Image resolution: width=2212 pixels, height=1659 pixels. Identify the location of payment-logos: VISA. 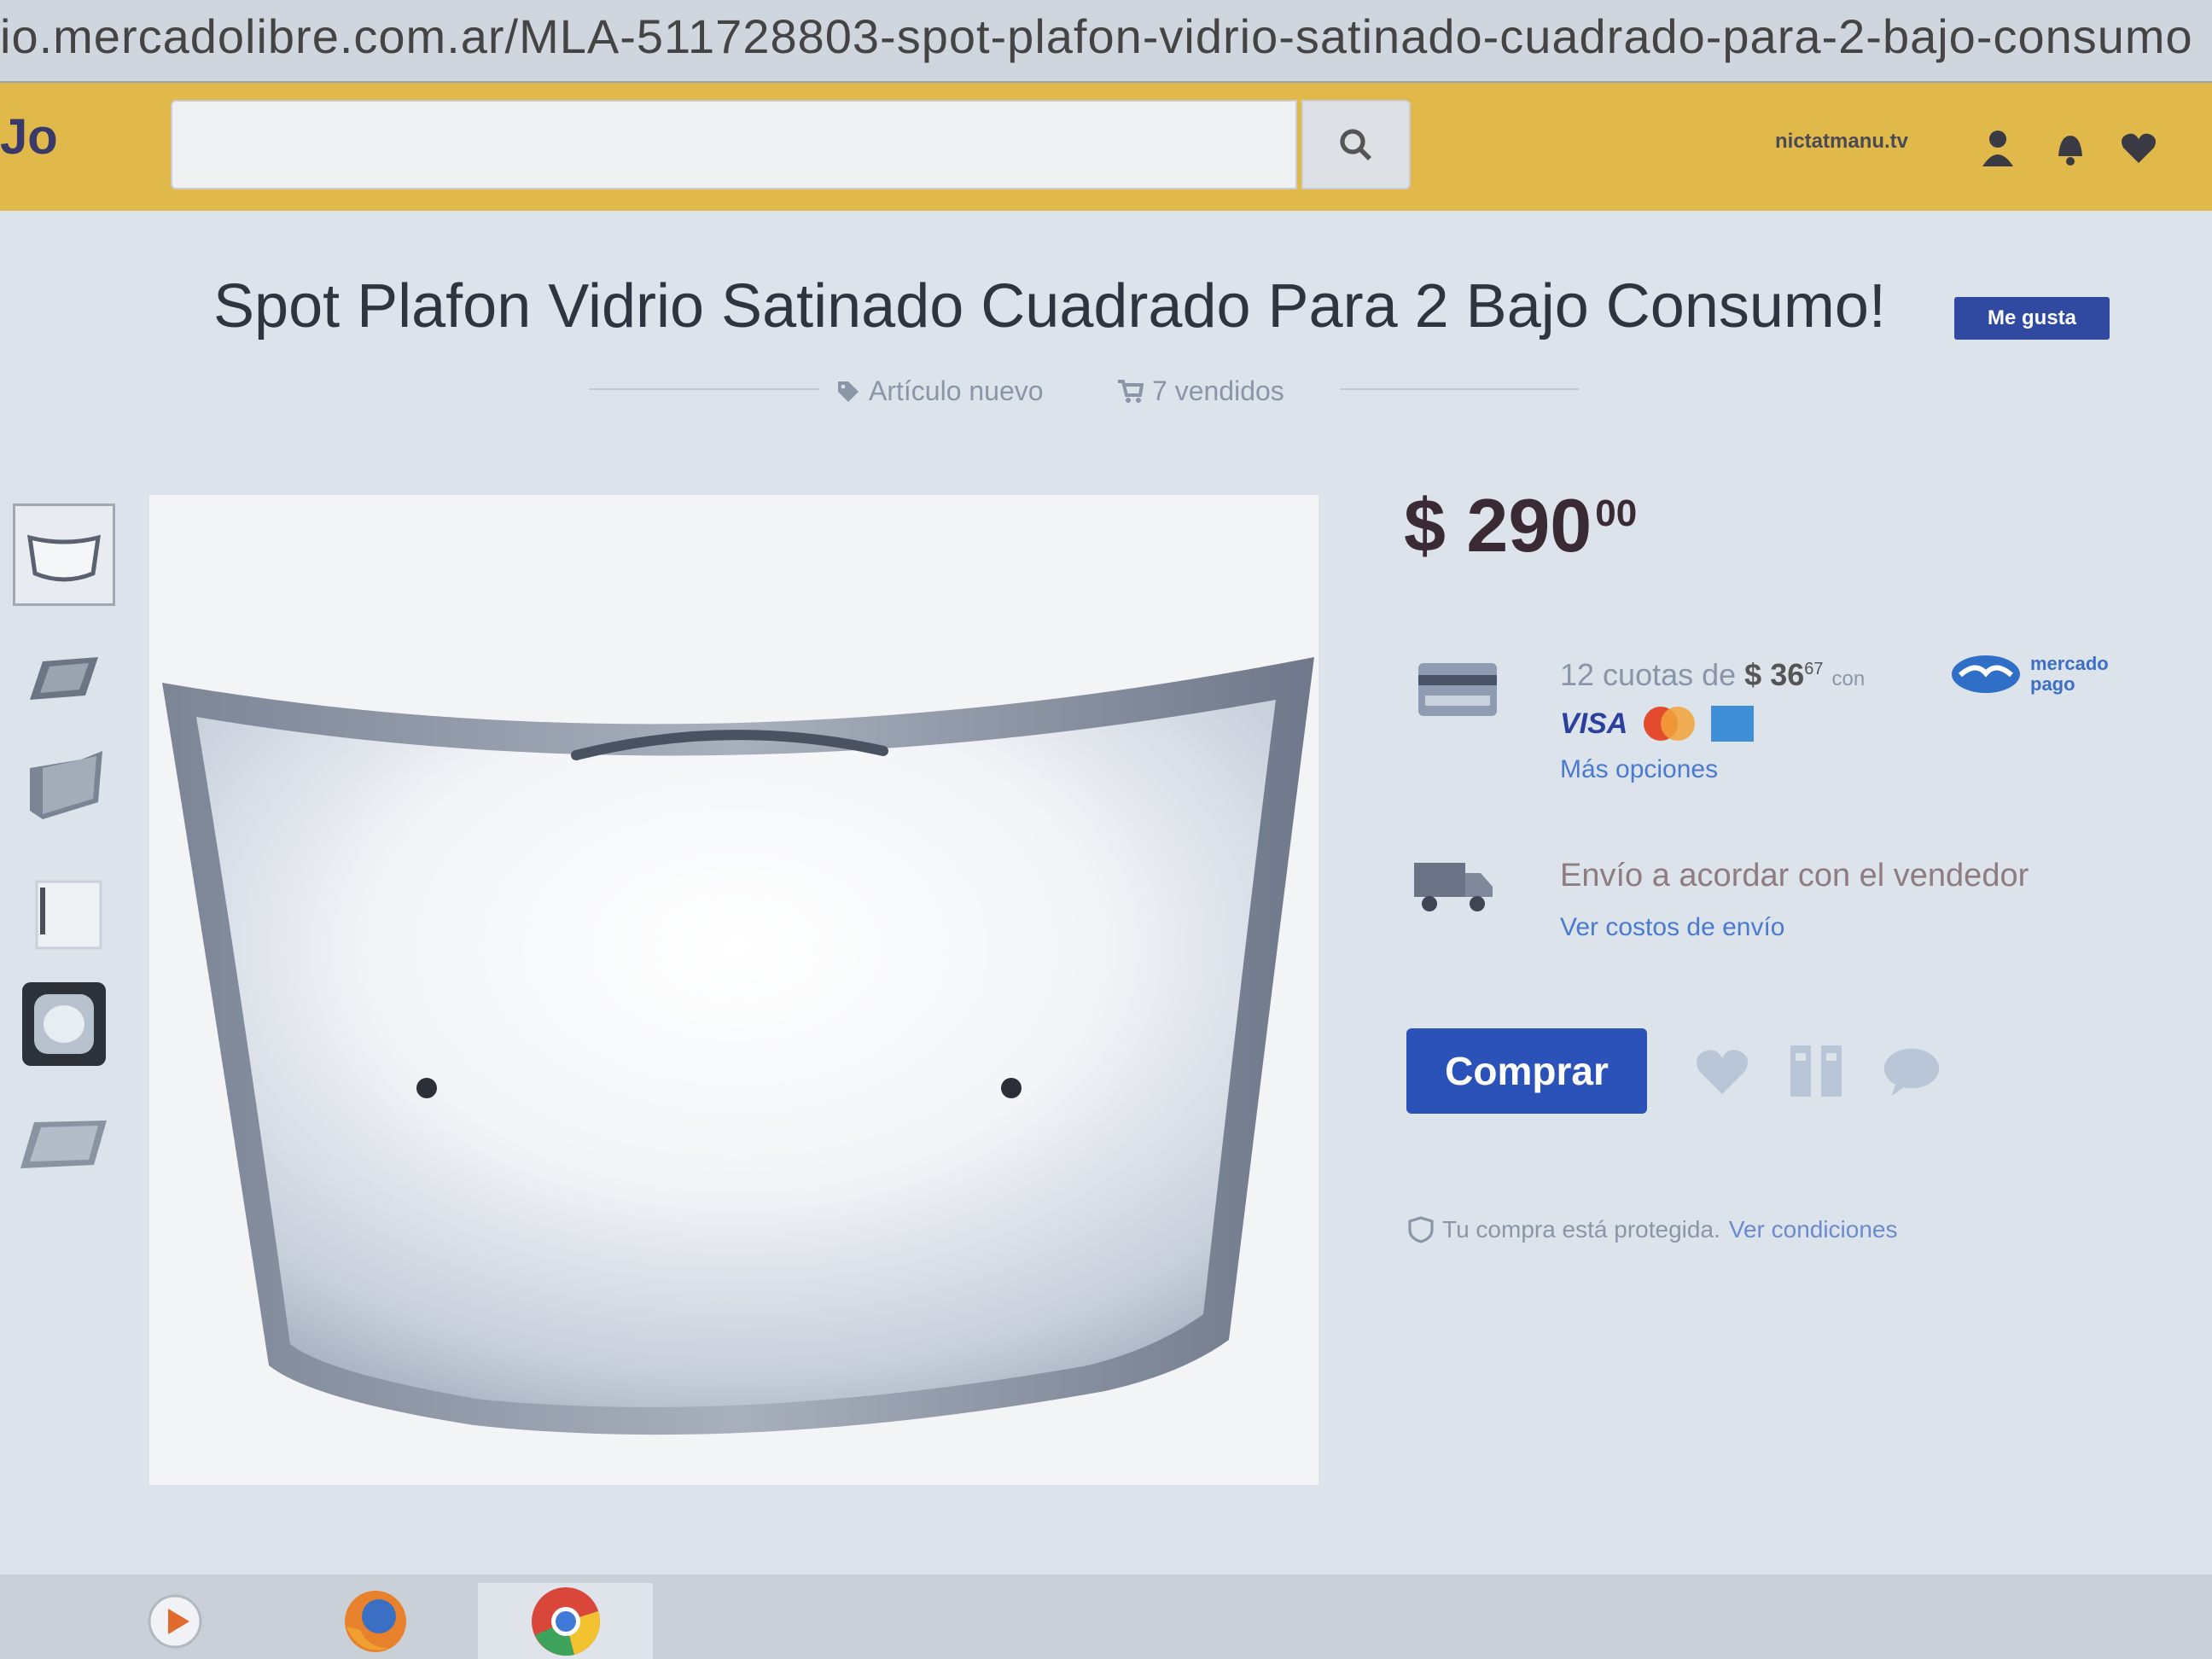
(1657, 723).